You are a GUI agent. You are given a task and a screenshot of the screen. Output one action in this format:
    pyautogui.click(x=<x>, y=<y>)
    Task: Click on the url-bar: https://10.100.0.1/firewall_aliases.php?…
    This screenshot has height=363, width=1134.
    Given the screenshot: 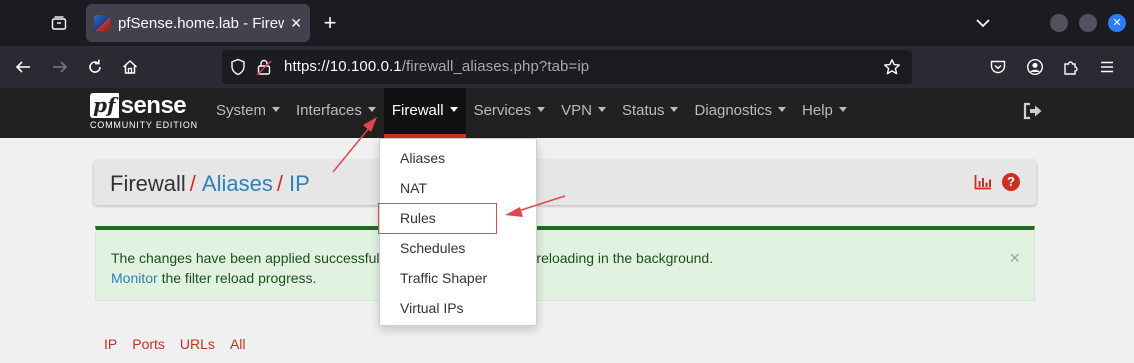 What is the action you would take?
    pyautogui.click(x=567, y=67)
    